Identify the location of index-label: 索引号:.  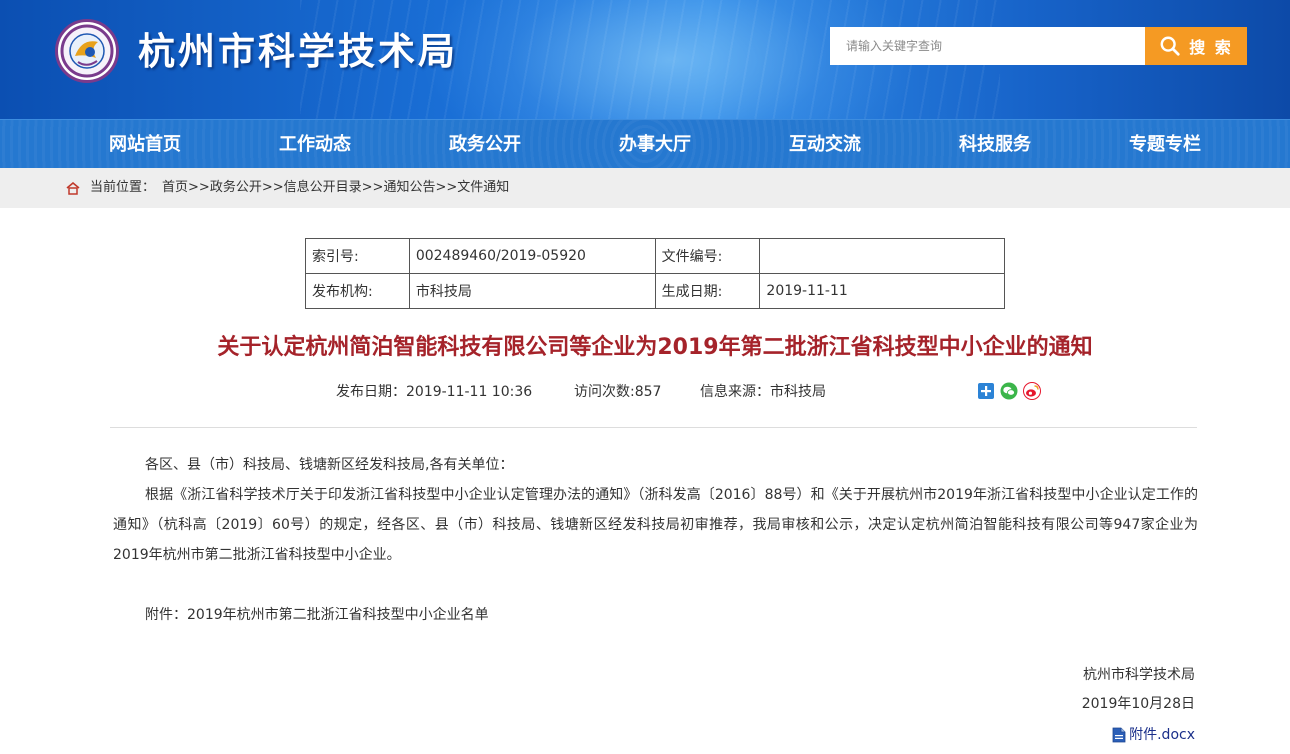
(357, 256).